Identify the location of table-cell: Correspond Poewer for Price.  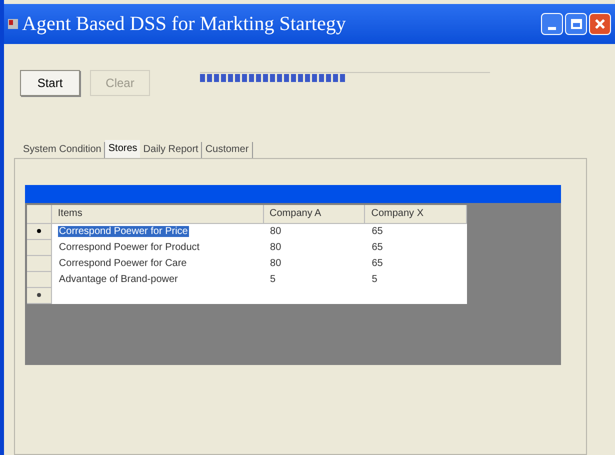
(123, 231).